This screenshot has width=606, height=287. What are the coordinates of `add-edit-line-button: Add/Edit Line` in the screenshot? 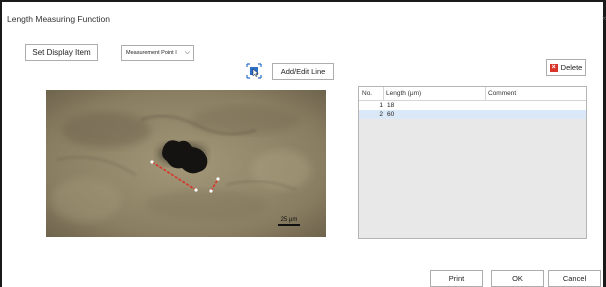 It's located at (303, 71).